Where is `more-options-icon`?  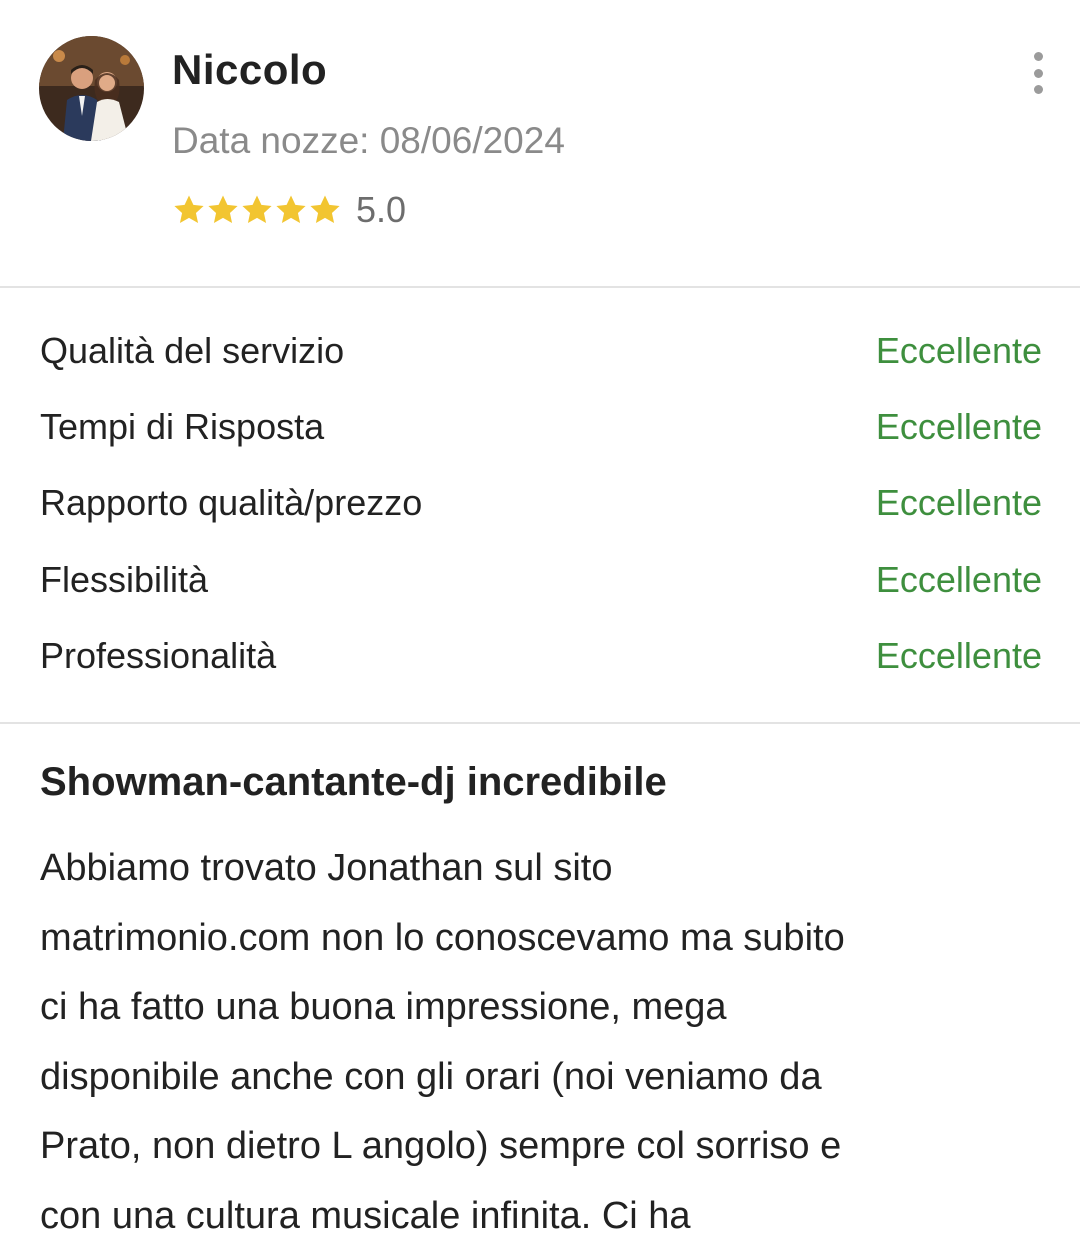 more-options-icon is located at coordinates (1038, 73).